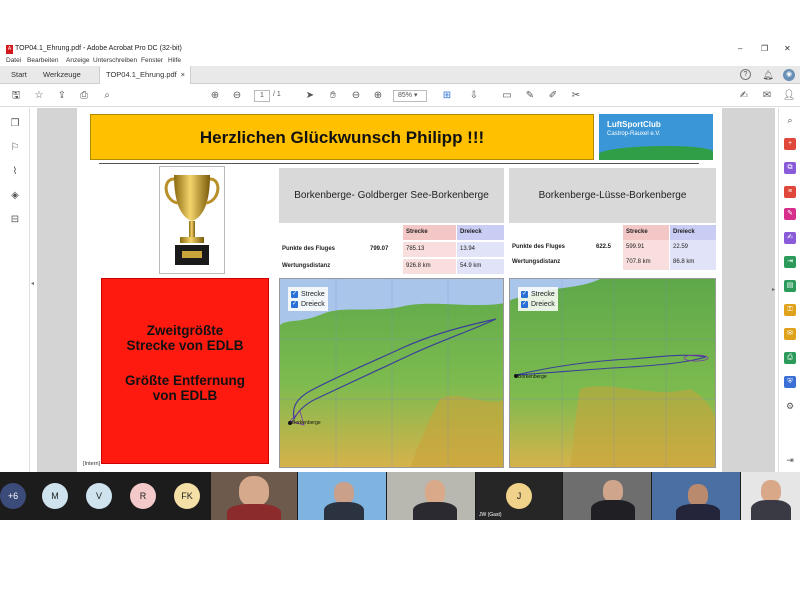 The width and height of the screenshot is (800, 600). Describe the element at coordinates (55, 496) in the screenshot. I see `participant-avatar-m: M` at that location.